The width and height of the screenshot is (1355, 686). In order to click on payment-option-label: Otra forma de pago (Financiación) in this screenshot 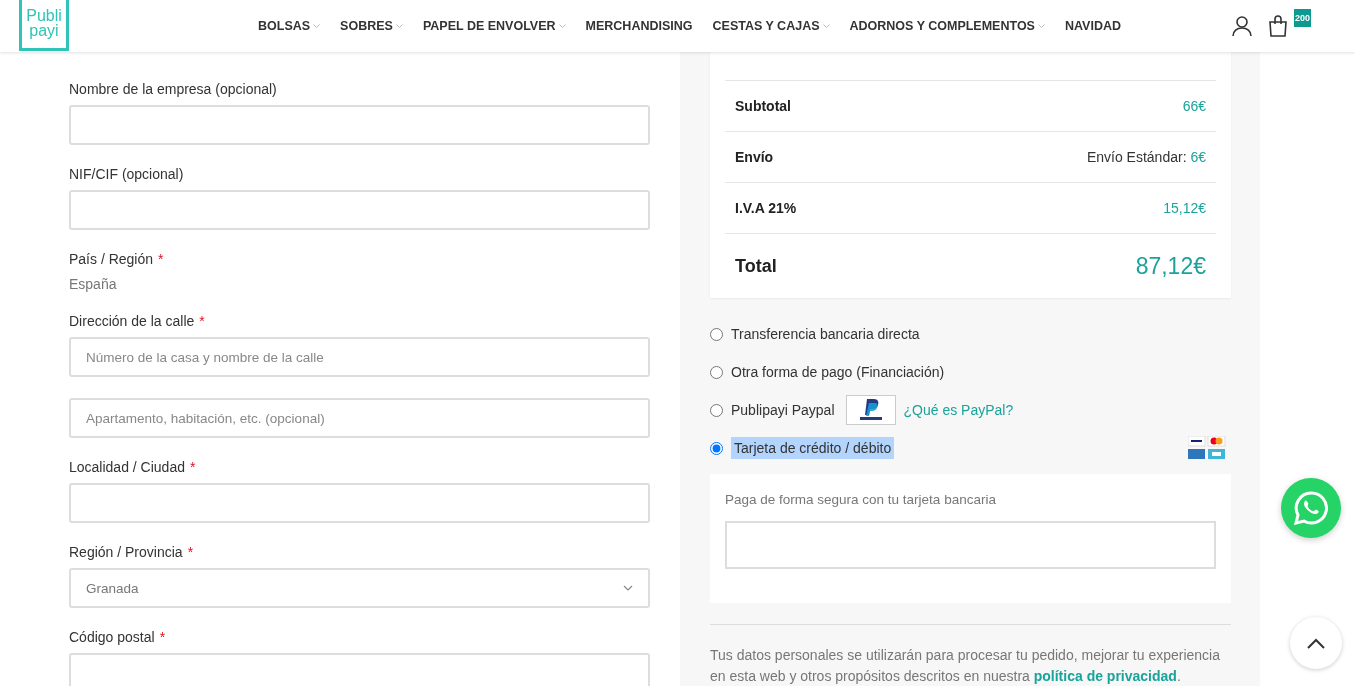, I will do `click(838, 372)`.